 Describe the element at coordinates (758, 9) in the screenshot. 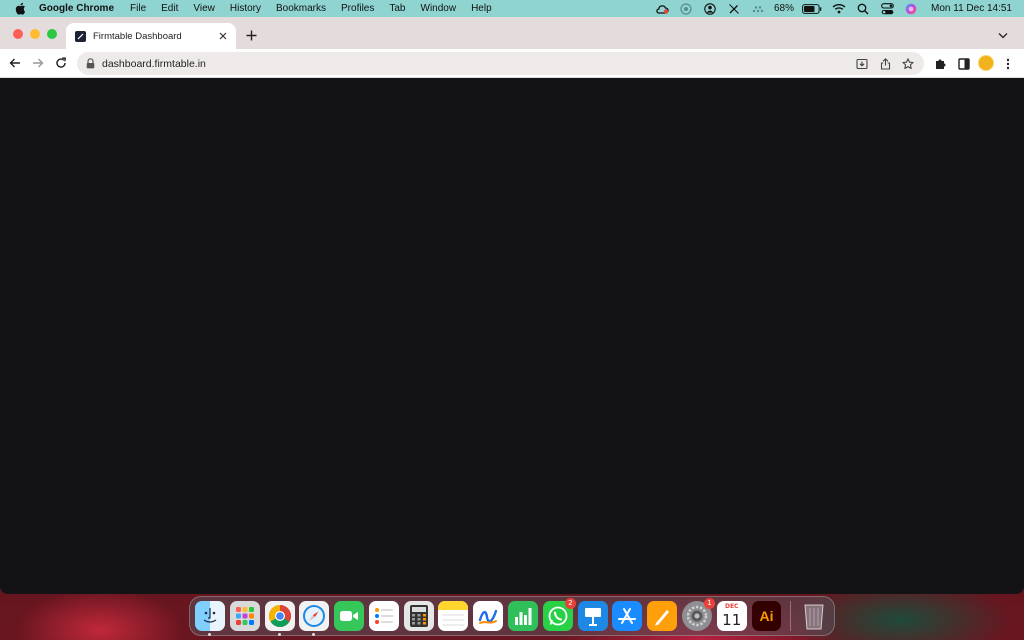

I see `wifi-dots-icon` at that location.